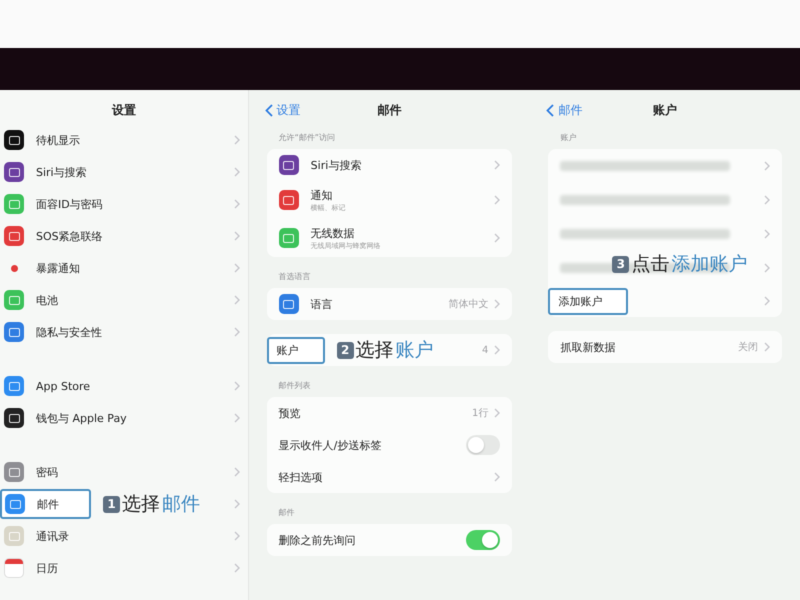  I want to click on section-header: 允许“邮件”访问, so click(307, 137).